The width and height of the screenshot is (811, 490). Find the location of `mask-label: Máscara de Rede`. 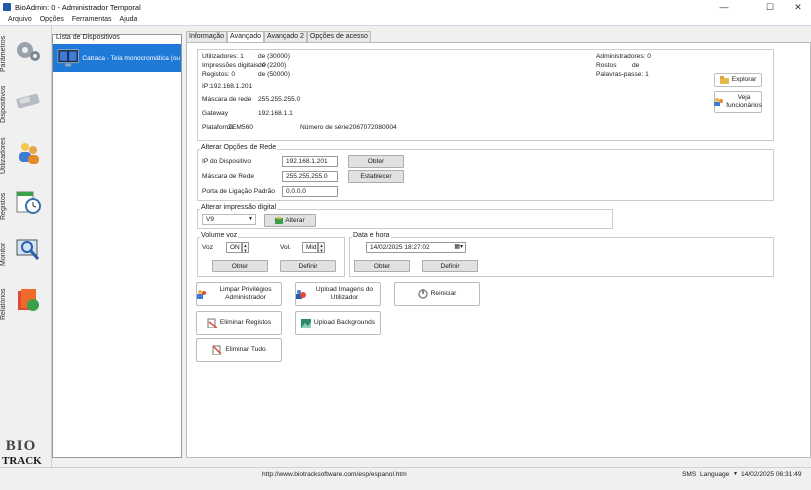

mask-label: Máscara de Rede is located at coordinates (228, 176).